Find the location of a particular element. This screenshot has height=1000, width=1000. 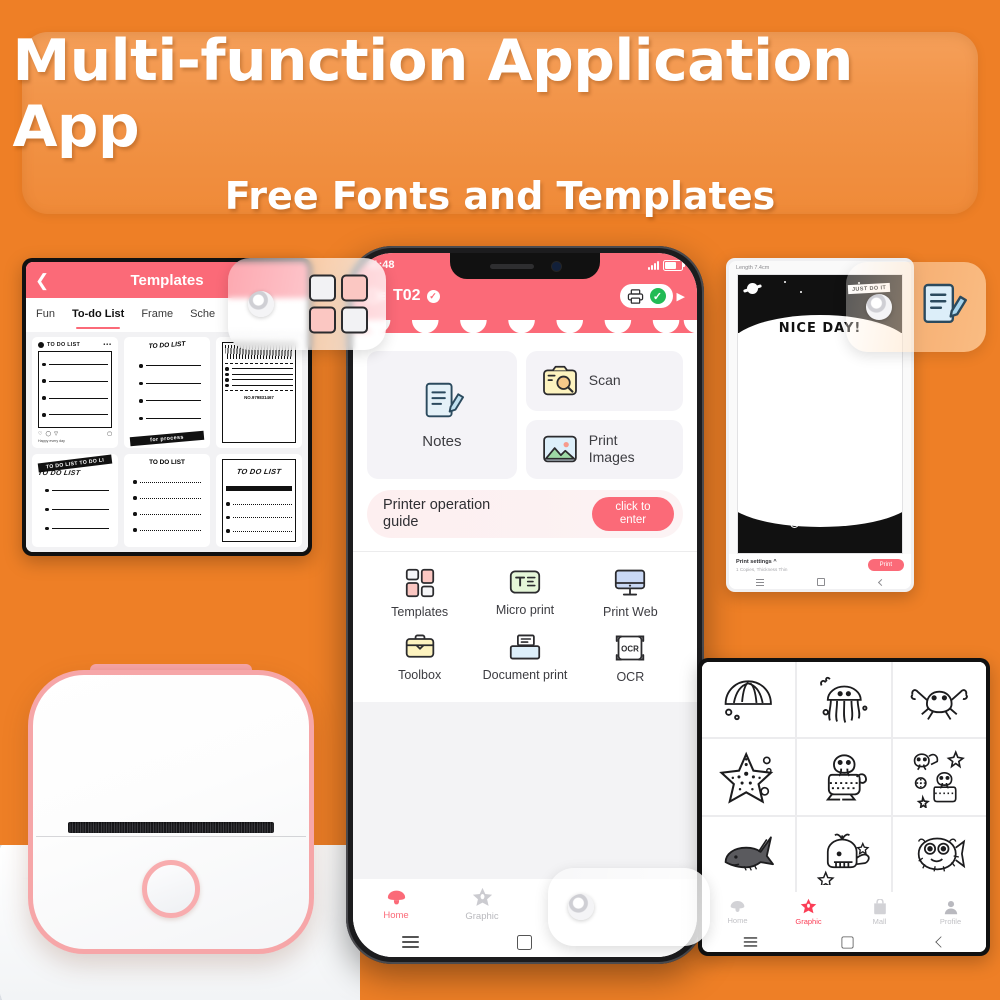

status-icons is located at coordinates (666, 265).